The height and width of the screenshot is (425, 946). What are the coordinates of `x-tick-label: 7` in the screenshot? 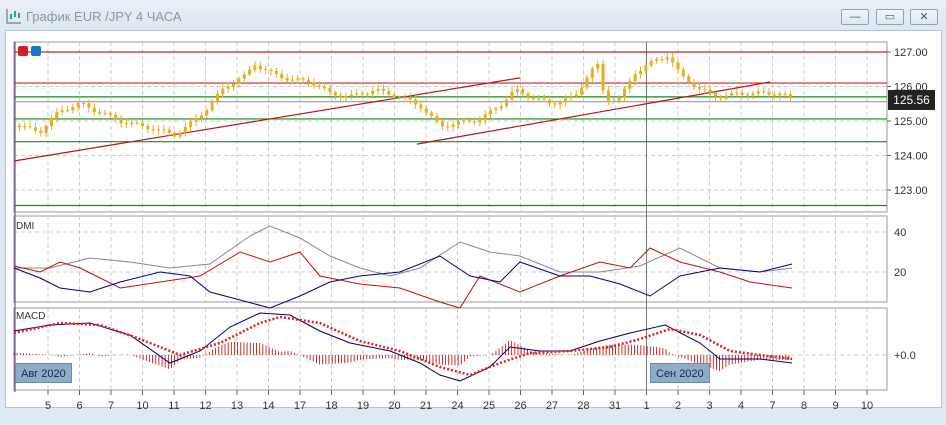 It's located at (772, 406).